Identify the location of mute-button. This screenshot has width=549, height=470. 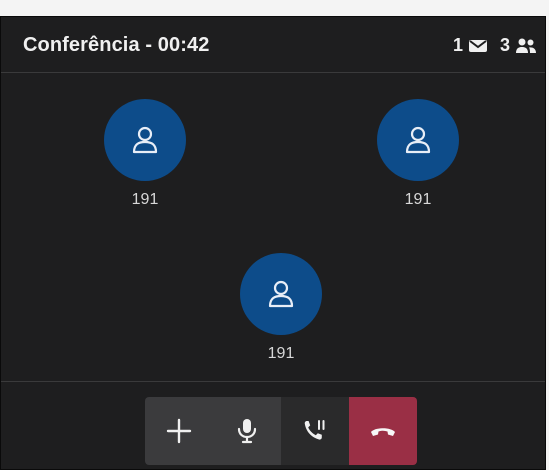
(247, 431).